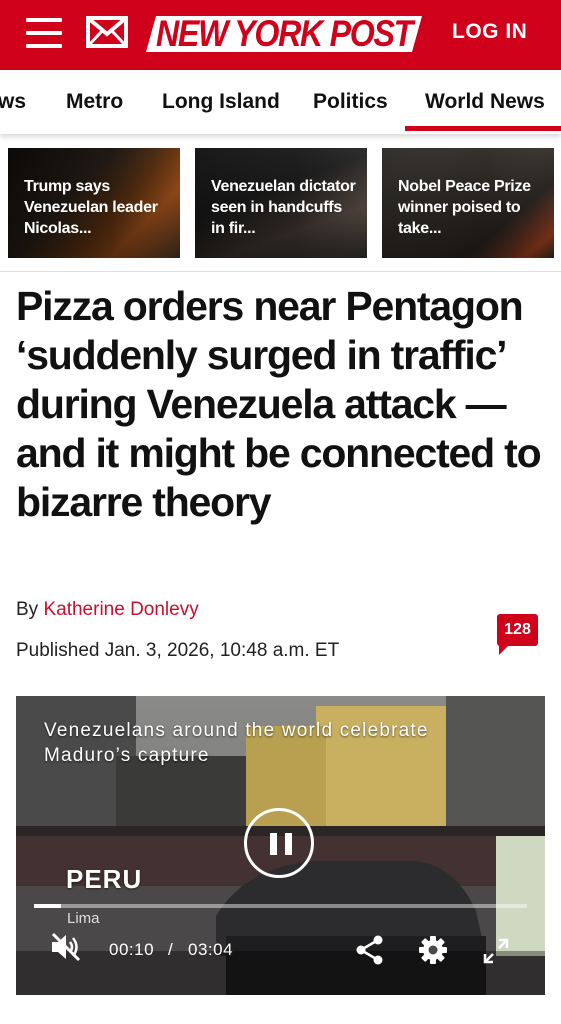  I want to click on divider, so click(280, 271).